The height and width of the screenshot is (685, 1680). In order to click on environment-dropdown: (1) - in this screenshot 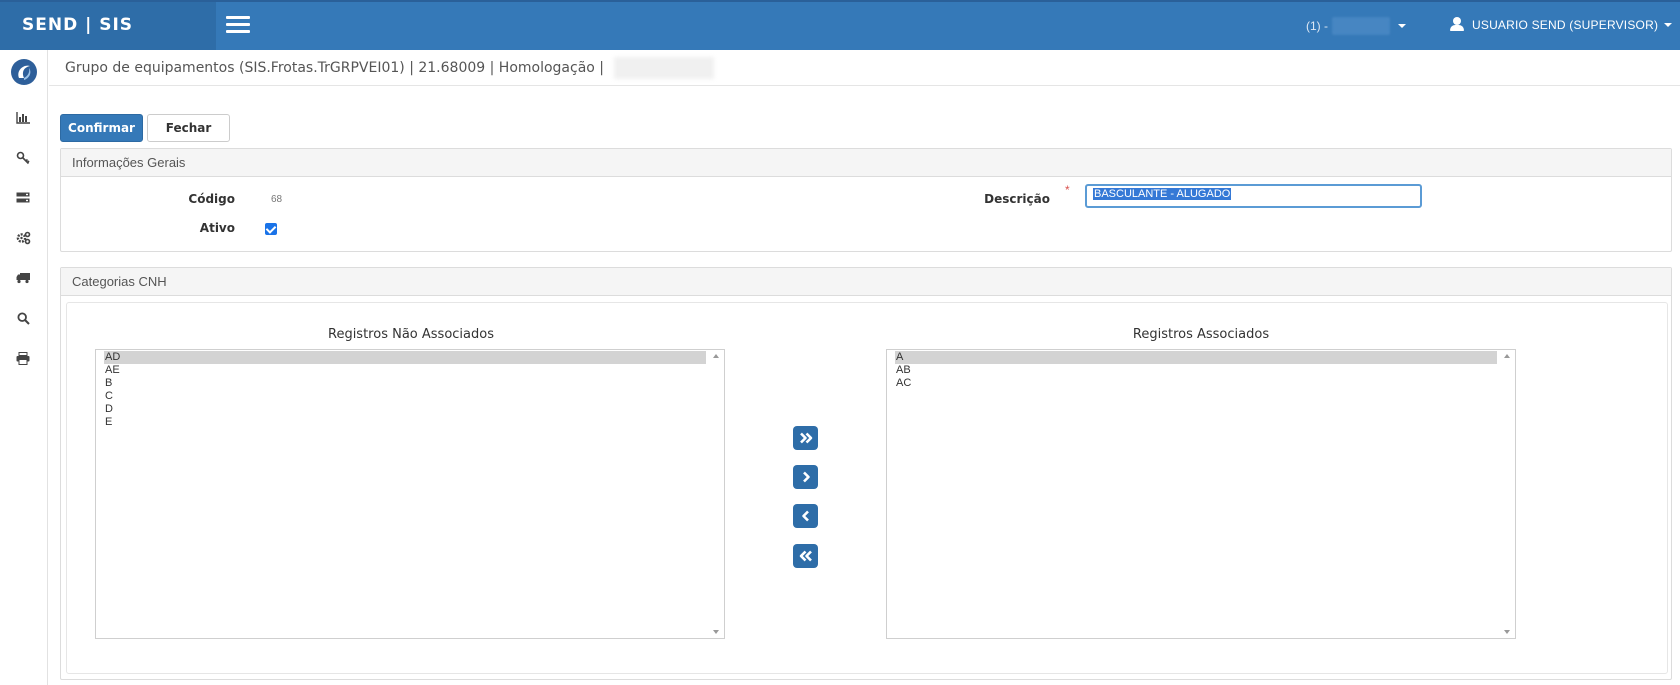, I will do `click(1356, 26)`.